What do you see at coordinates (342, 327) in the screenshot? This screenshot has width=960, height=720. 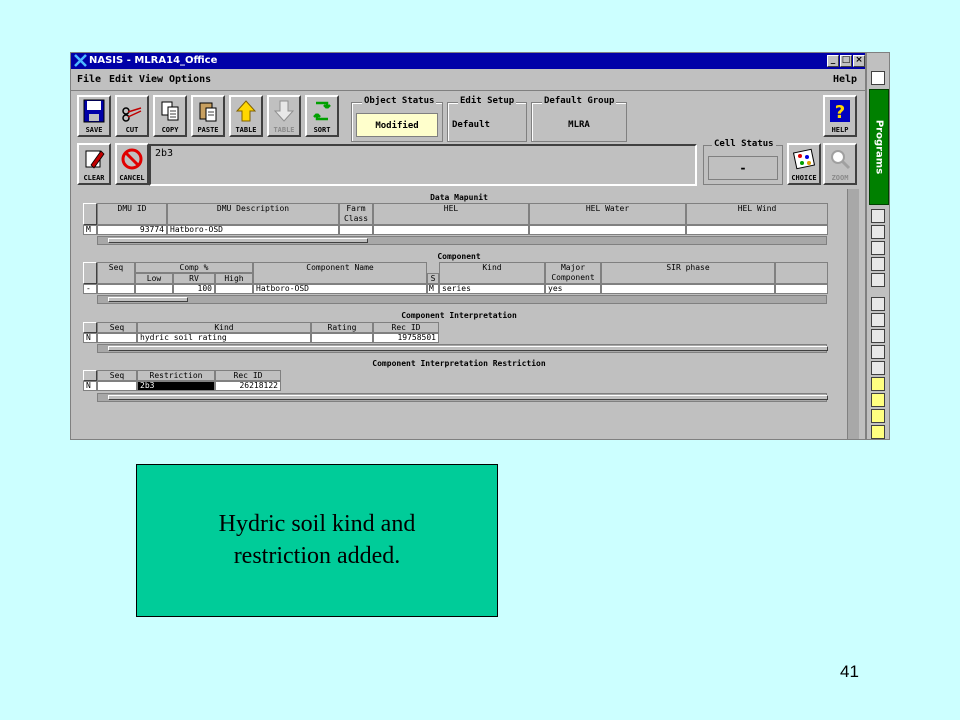 I see `col-rating: Rating` at bounding box center [342, 327].